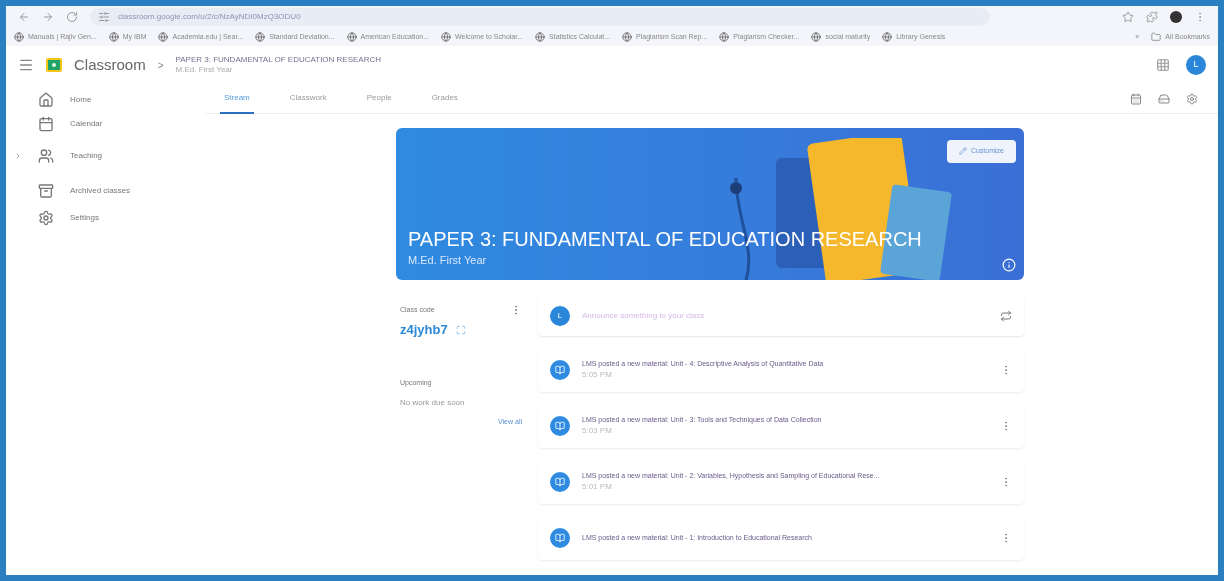 This screenshot has width=1224, height=581. I want to click on sidebar-item: Teaching, so click(106, 156).